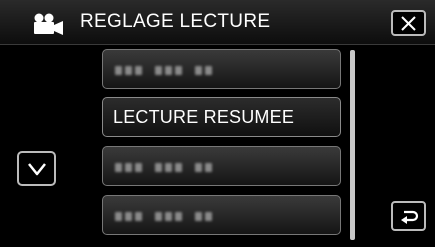 Image resolution: width=435 pixels, height=247 pixels. What do you see at coordinates (175, 21) in the screenshot?
I see `menu-title: REGLAGE LECTURE` at bounding box center [175, 21].